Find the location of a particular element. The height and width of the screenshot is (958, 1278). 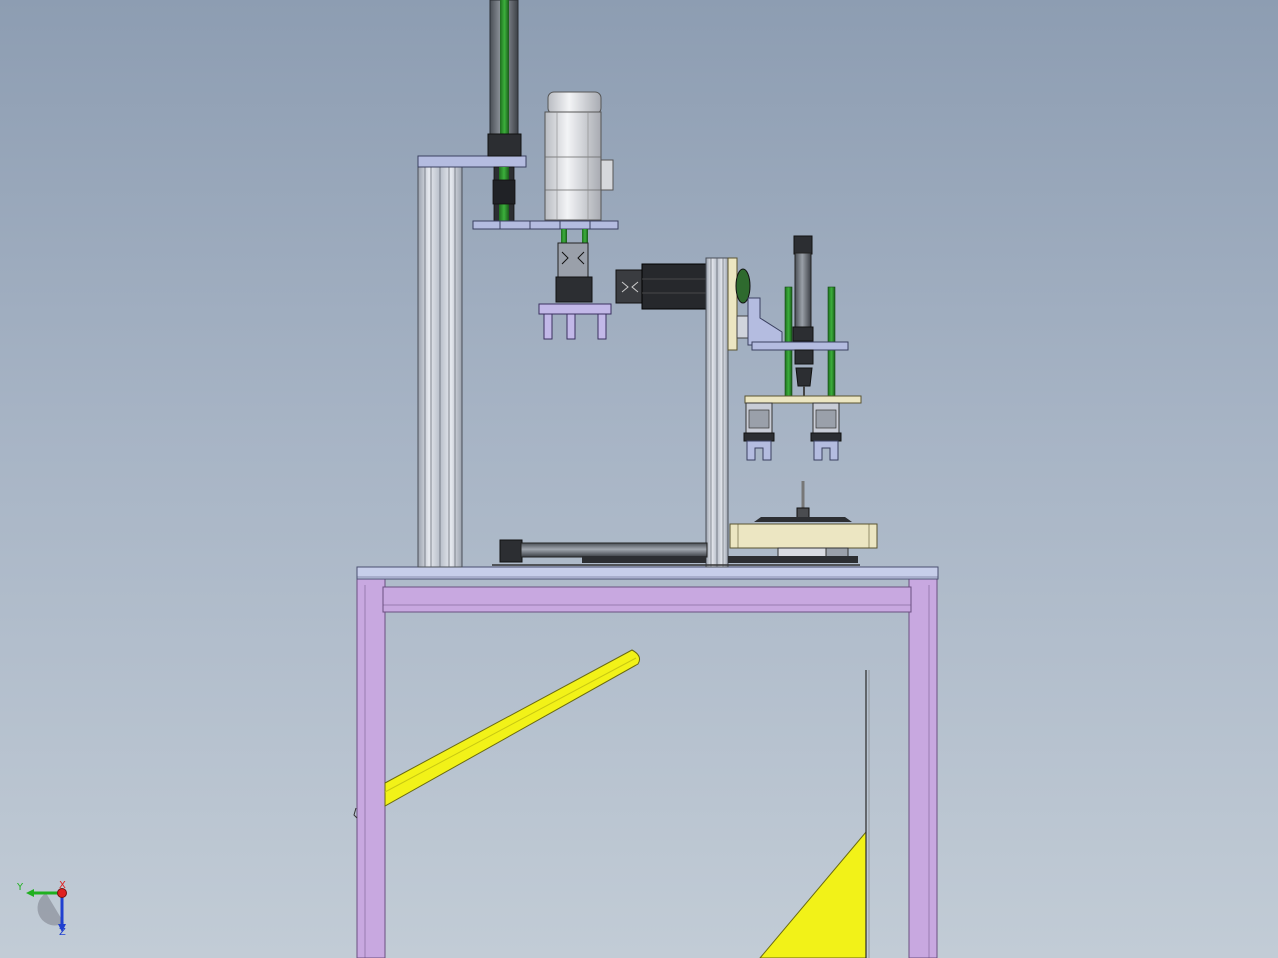

right-upper-plate is located at coordinates (800, 346).